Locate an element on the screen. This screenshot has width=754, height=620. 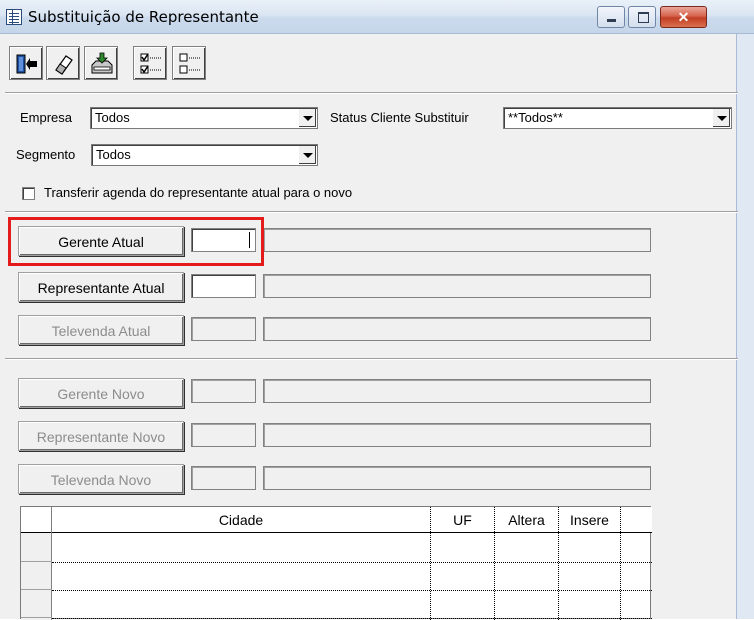
save-download-icon is located at coordinates (102, 63).